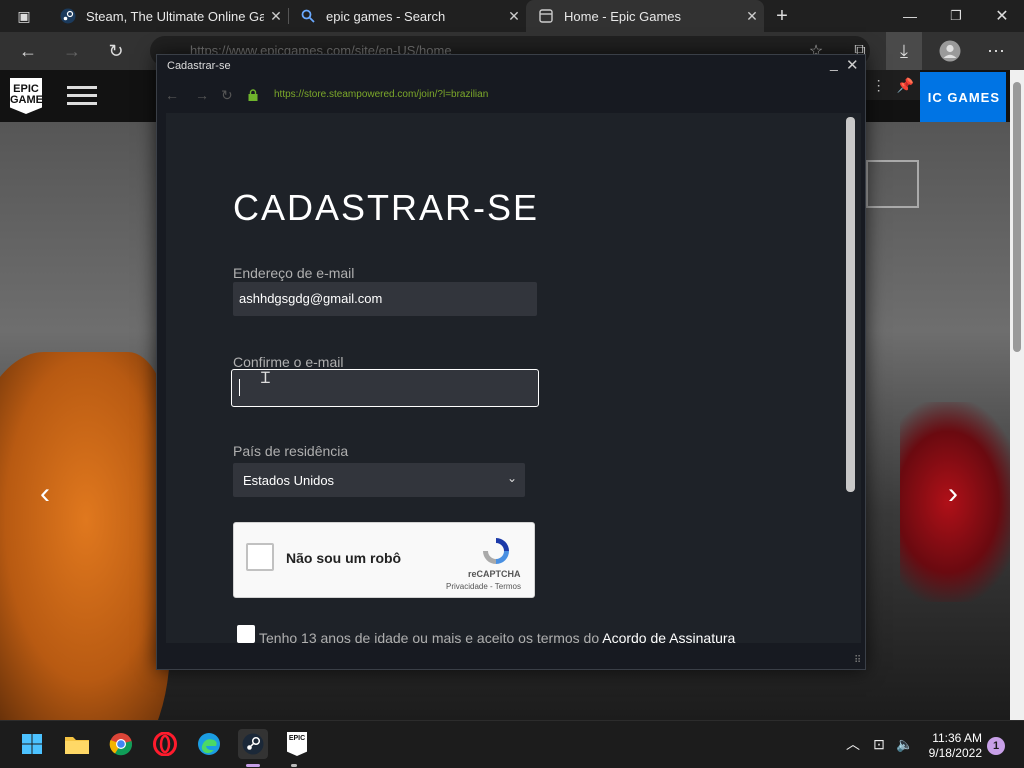  Describe the element at coordinates (996, 51) in the screenshot. I see `more-options-icon: ⋯` at that location.